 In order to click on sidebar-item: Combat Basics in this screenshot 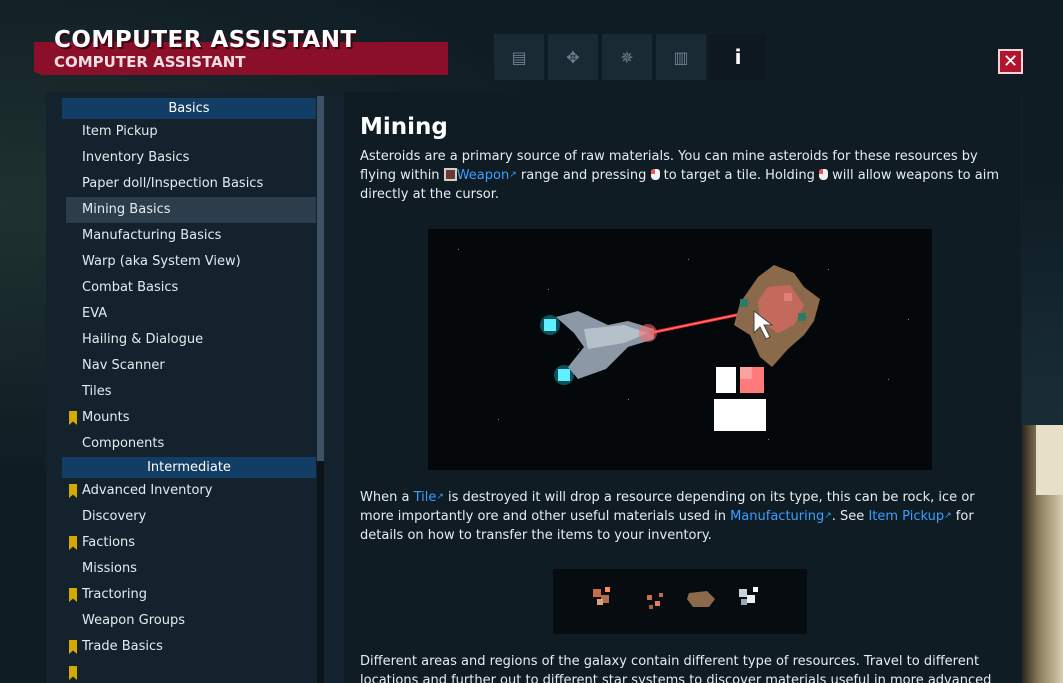, I will do `click(189, 288)`.